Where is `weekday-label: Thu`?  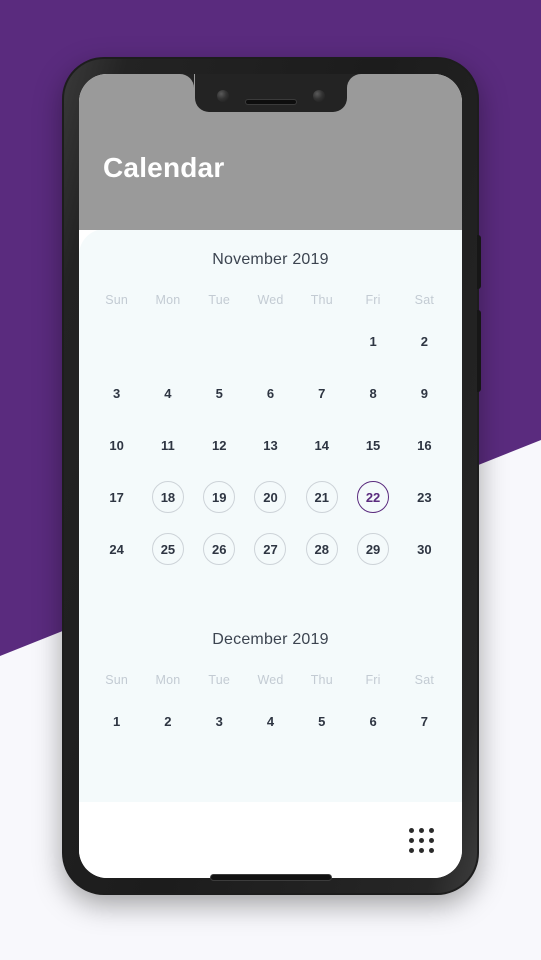 weekday-label: Thu is located at coordinates (321, 300).